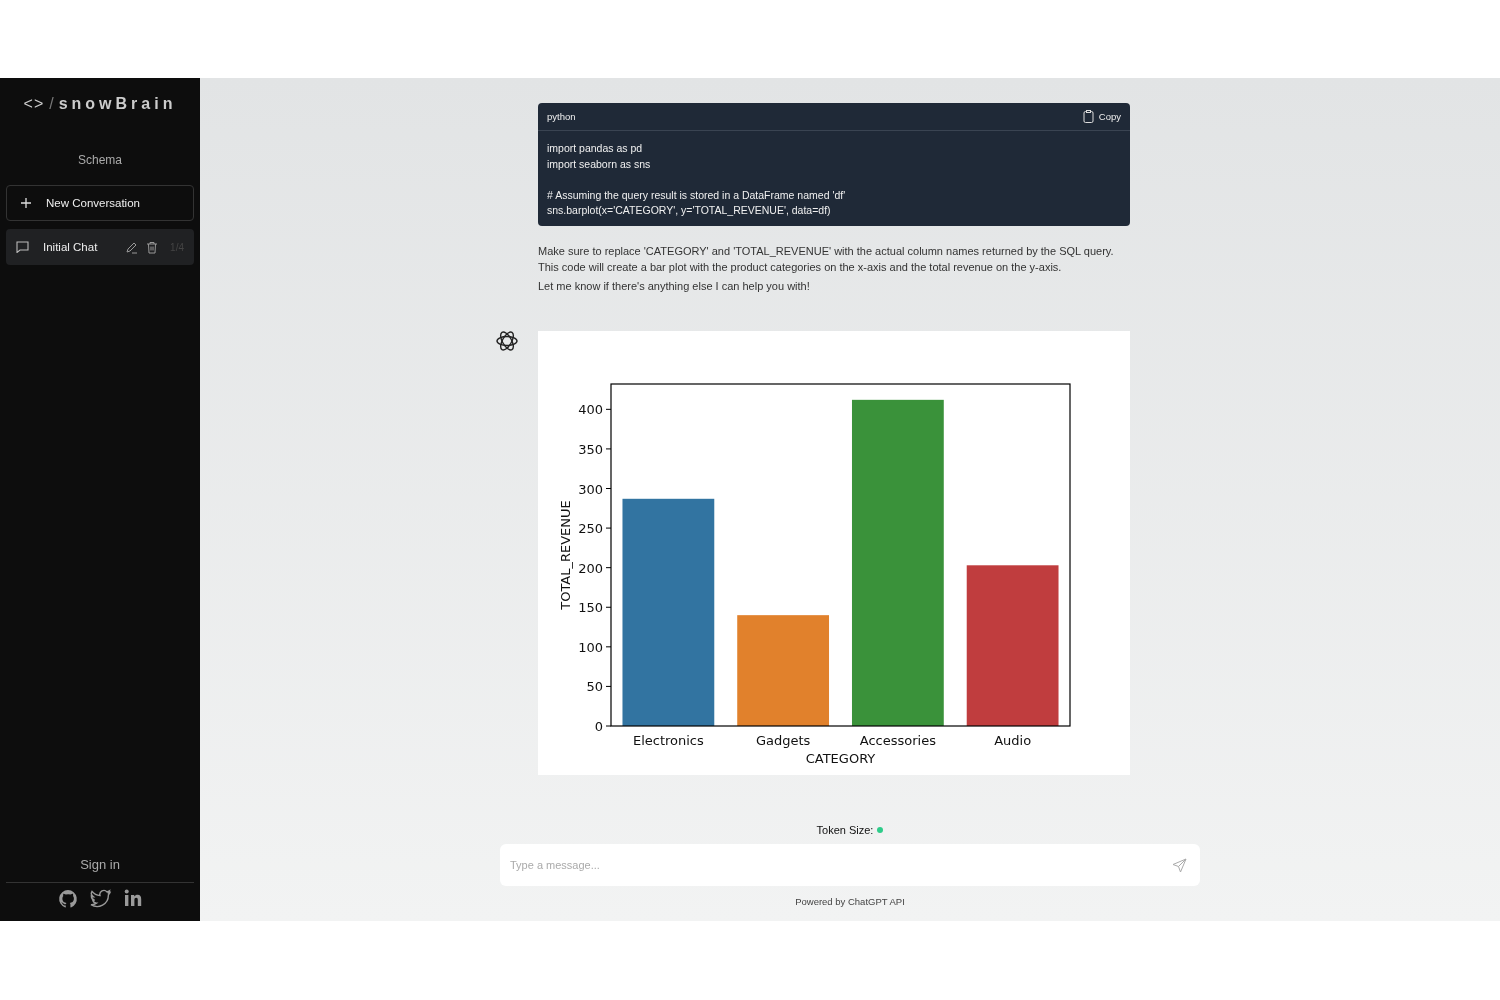 Image resolution: width=1500 pixels, height=1000 pixels. What do you see at coordinates (100, 203) in the screenshot?
I see `new-conversation-button: New Conversation` at bounding box center [100, 203].